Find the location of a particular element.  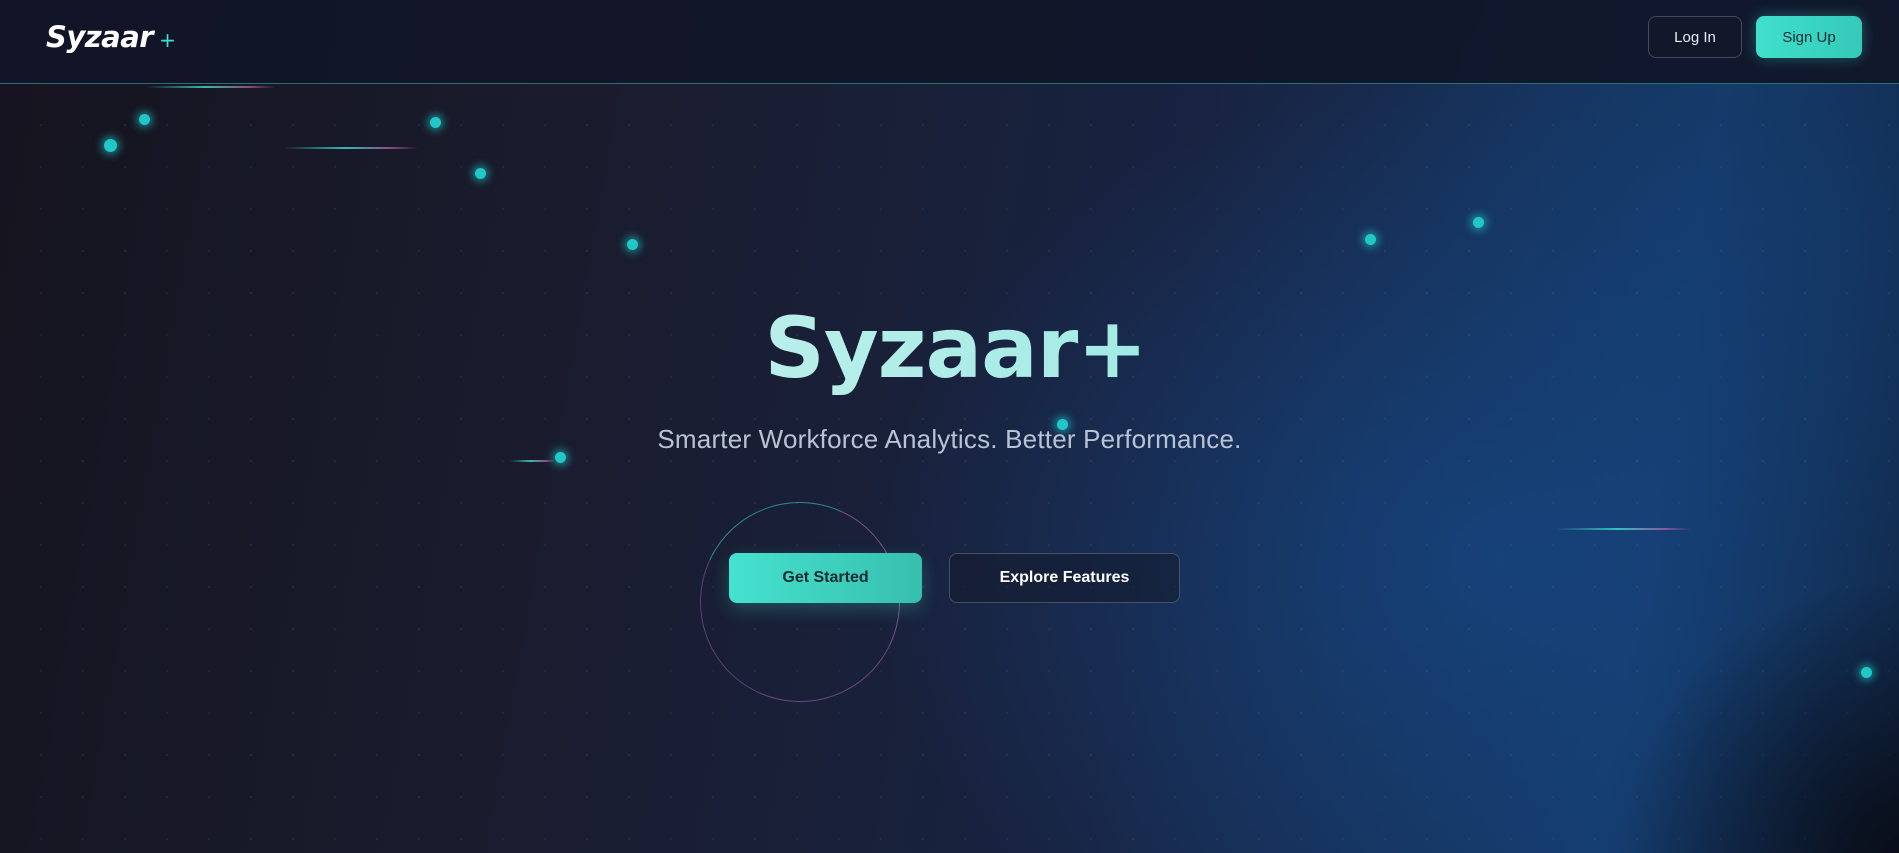

brand-logo: Syzaar + is located at coordinates (111, 37).